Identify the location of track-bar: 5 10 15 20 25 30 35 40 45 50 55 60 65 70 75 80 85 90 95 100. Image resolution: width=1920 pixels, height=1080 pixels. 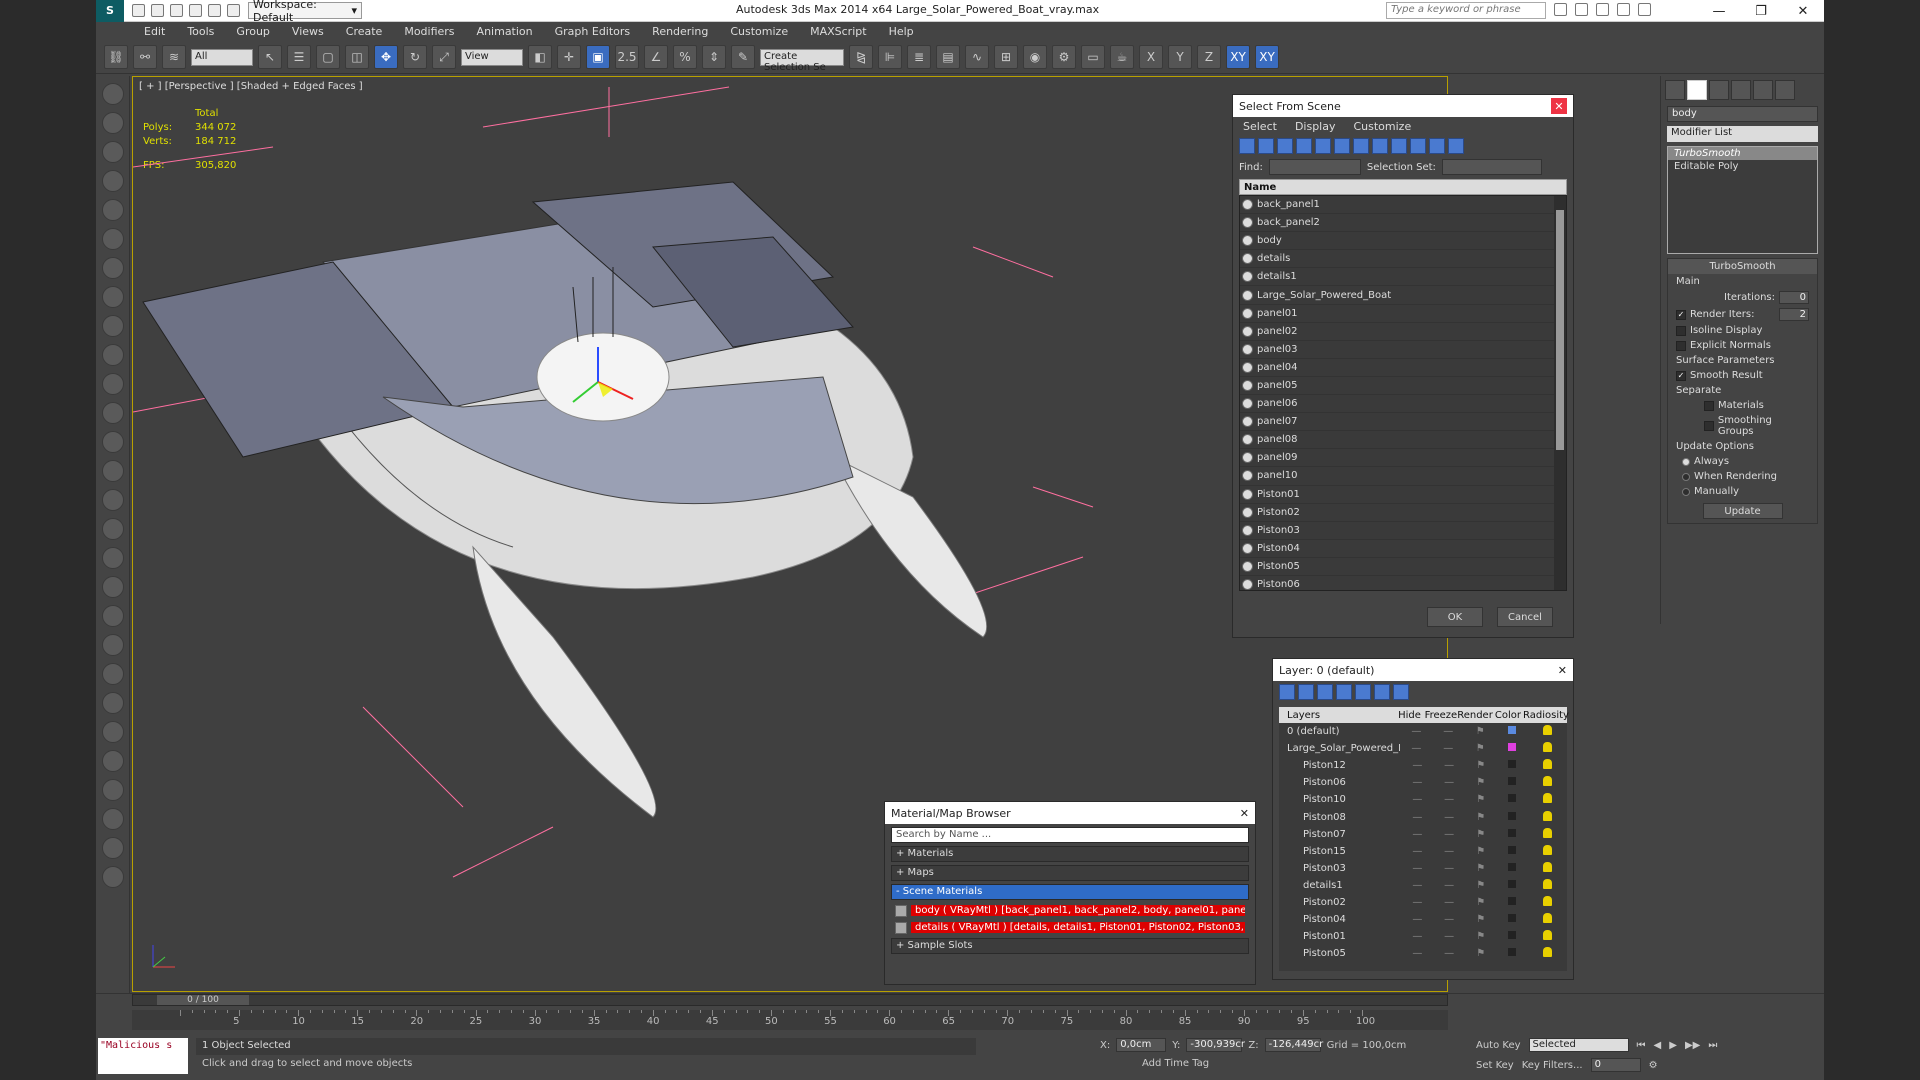
(790, 1020).